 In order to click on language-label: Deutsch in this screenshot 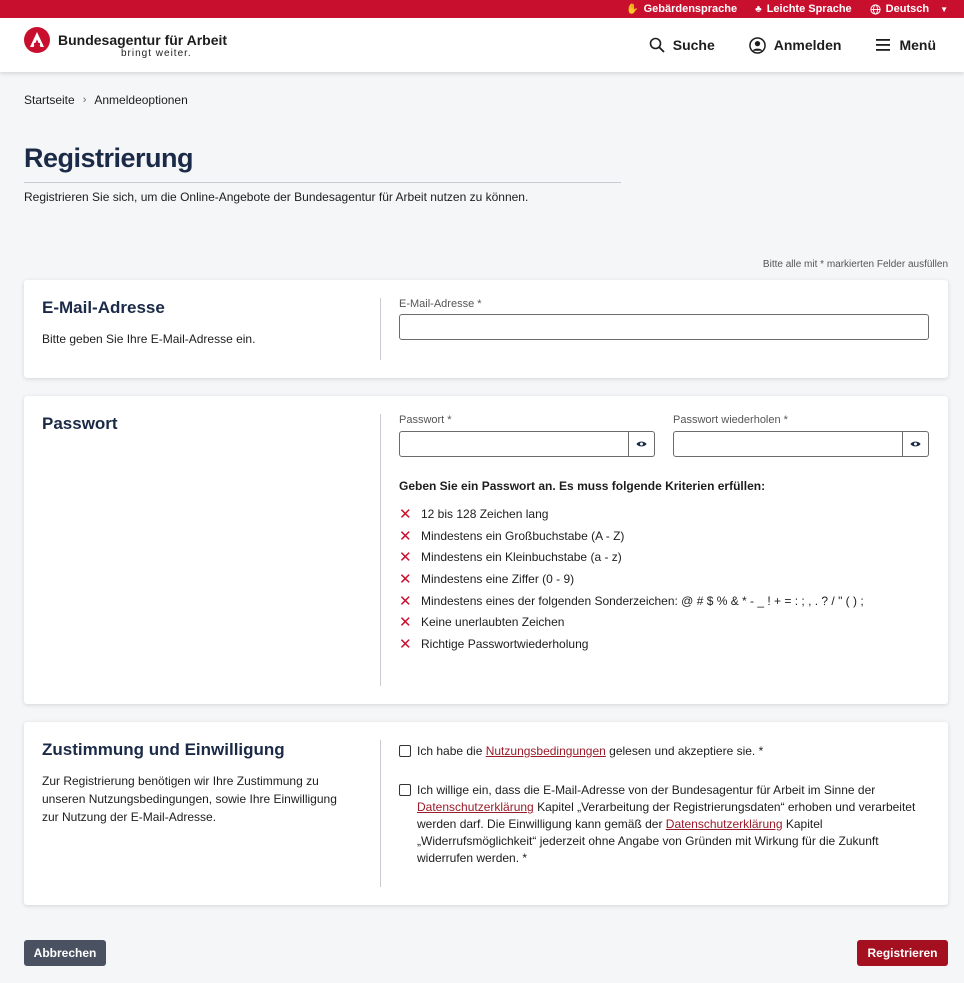, I will do `click(907, 9)`.